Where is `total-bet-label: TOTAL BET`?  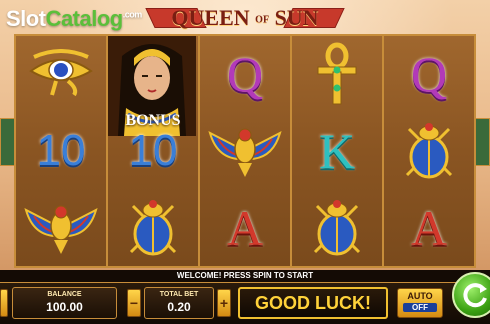 total-bet-label: TOTAL BET is located at coordinates (179, 294).